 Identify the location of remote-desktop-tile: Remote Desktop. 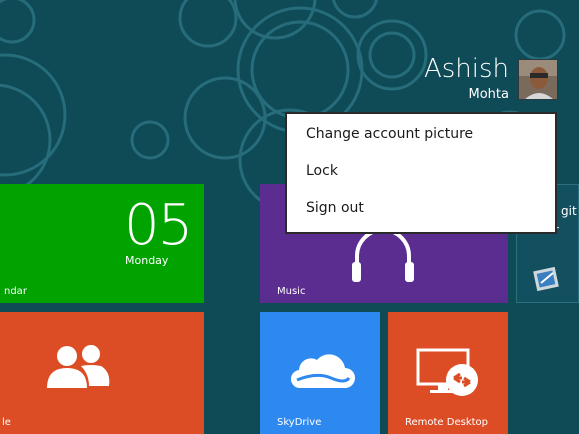
(448, 373).